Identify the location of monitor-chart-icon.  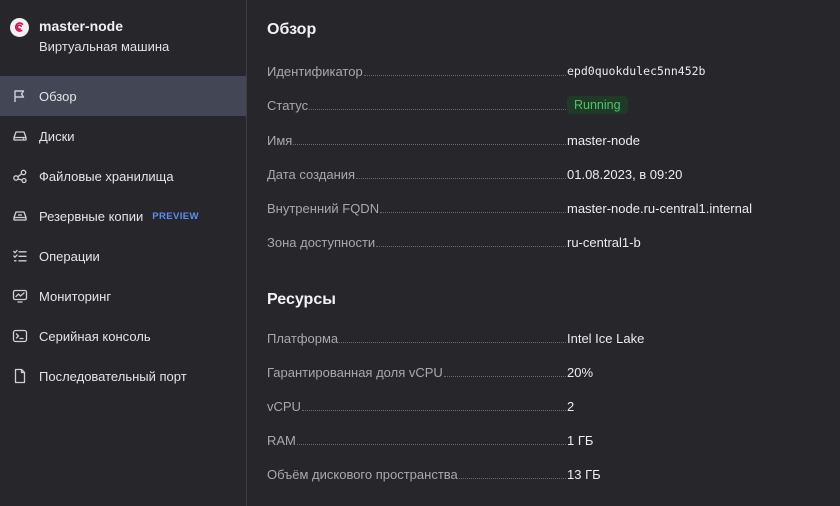
(19, 296).